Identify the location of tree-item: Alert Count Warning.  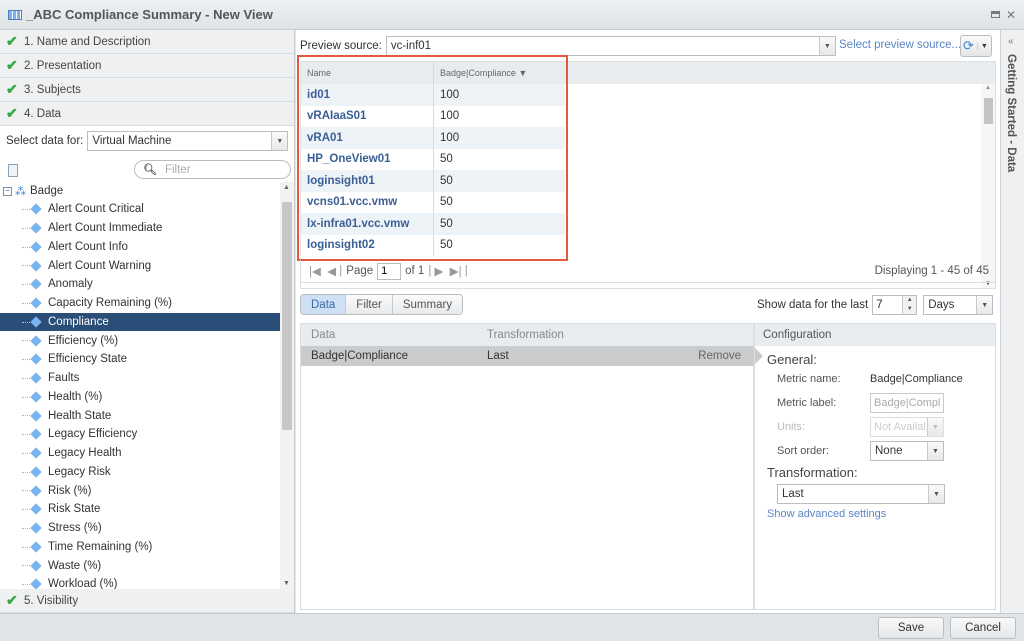
(140, 265).